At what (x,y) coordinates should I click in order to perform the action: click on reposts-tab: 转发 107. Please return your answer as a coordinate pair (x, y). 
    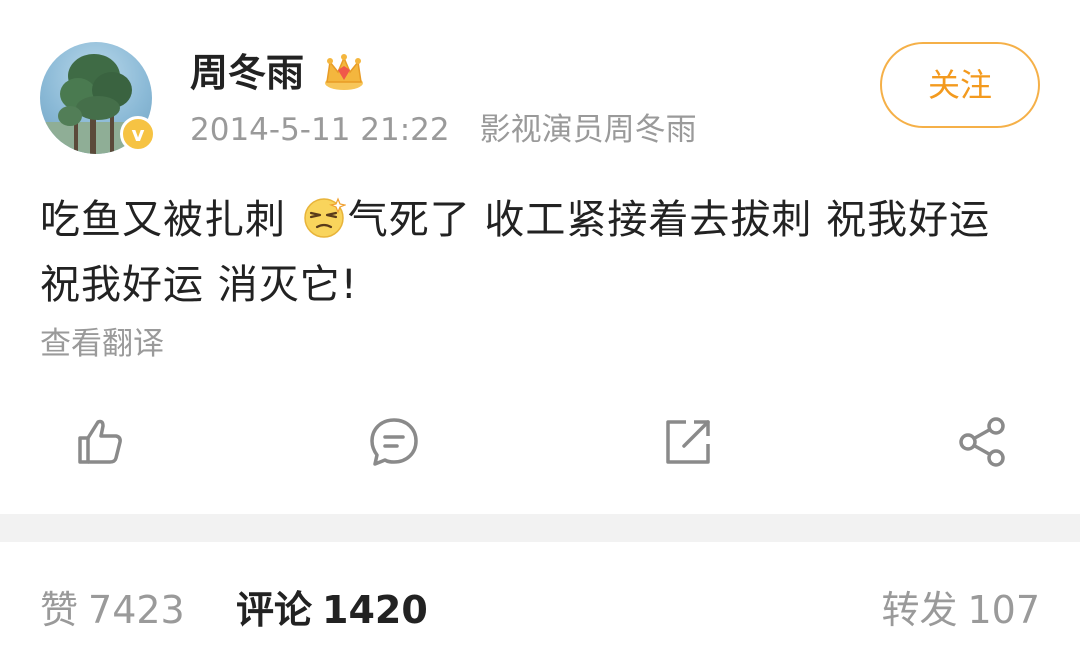
    Looking at the image, I should click on (960, 610).